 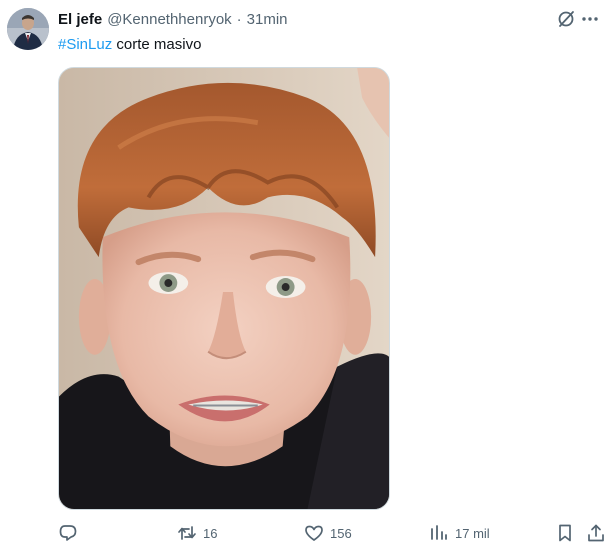 I want to click on tweet-header: El jefe @Kennethhenryok · 31min, so click(x=173, y=19).